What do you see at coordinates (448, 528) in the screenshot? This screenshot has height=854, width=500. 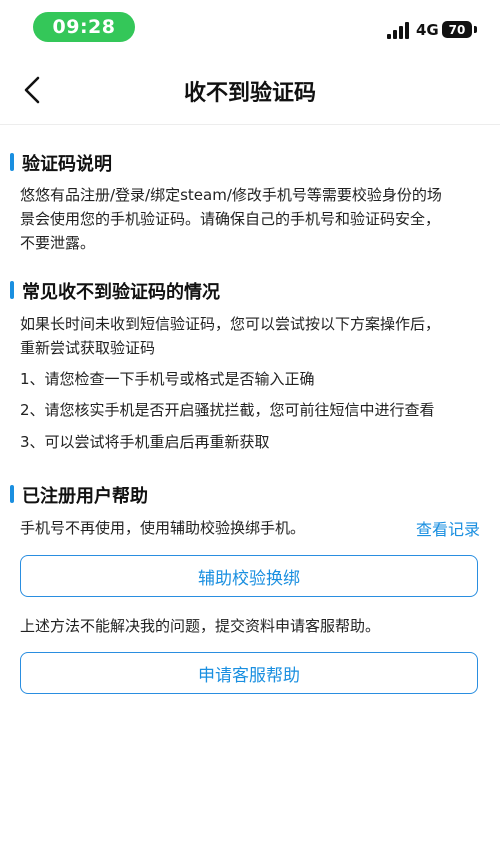 I see `view-records-link: 查看记录` at bounding box center [448, 528].